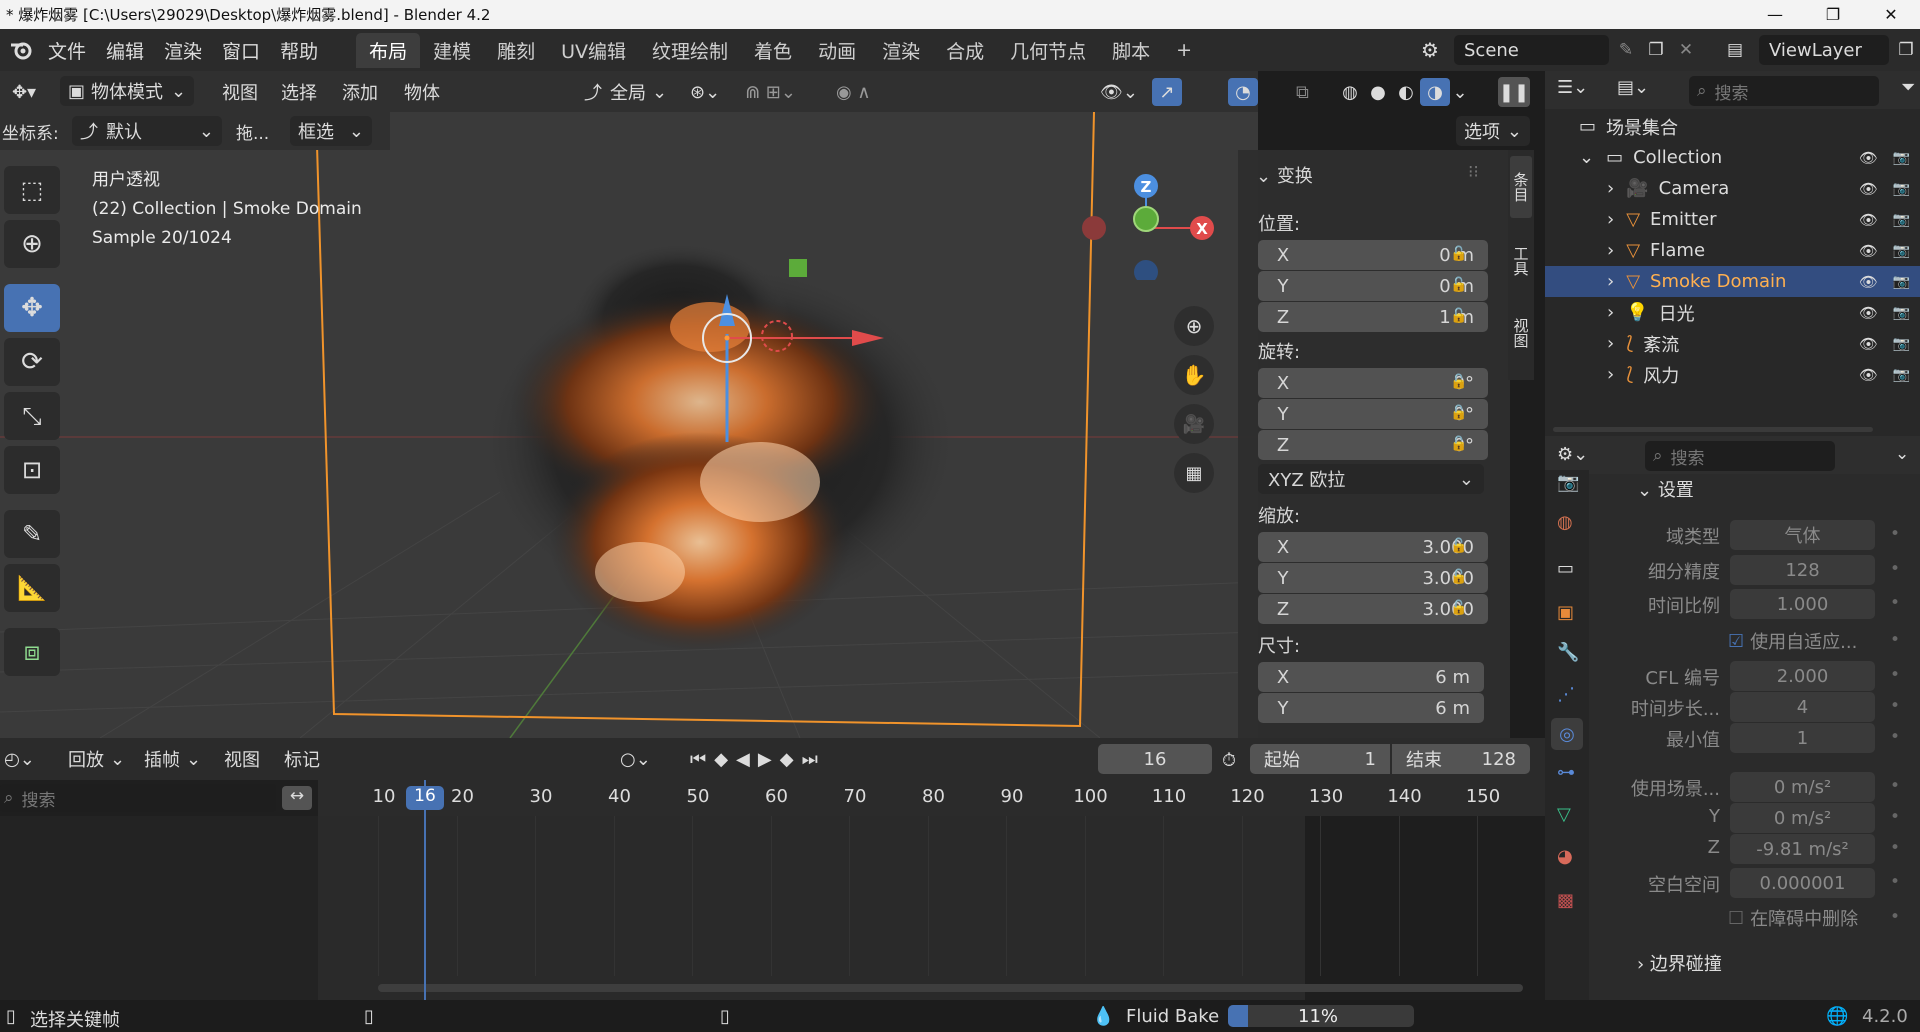 Image resolution: width=1920 pixels, height=1032 pixels. Describe the element at coordinates (593, 50) in the screenshot. I see `tab-uv-editing: UV编辑` at that location.